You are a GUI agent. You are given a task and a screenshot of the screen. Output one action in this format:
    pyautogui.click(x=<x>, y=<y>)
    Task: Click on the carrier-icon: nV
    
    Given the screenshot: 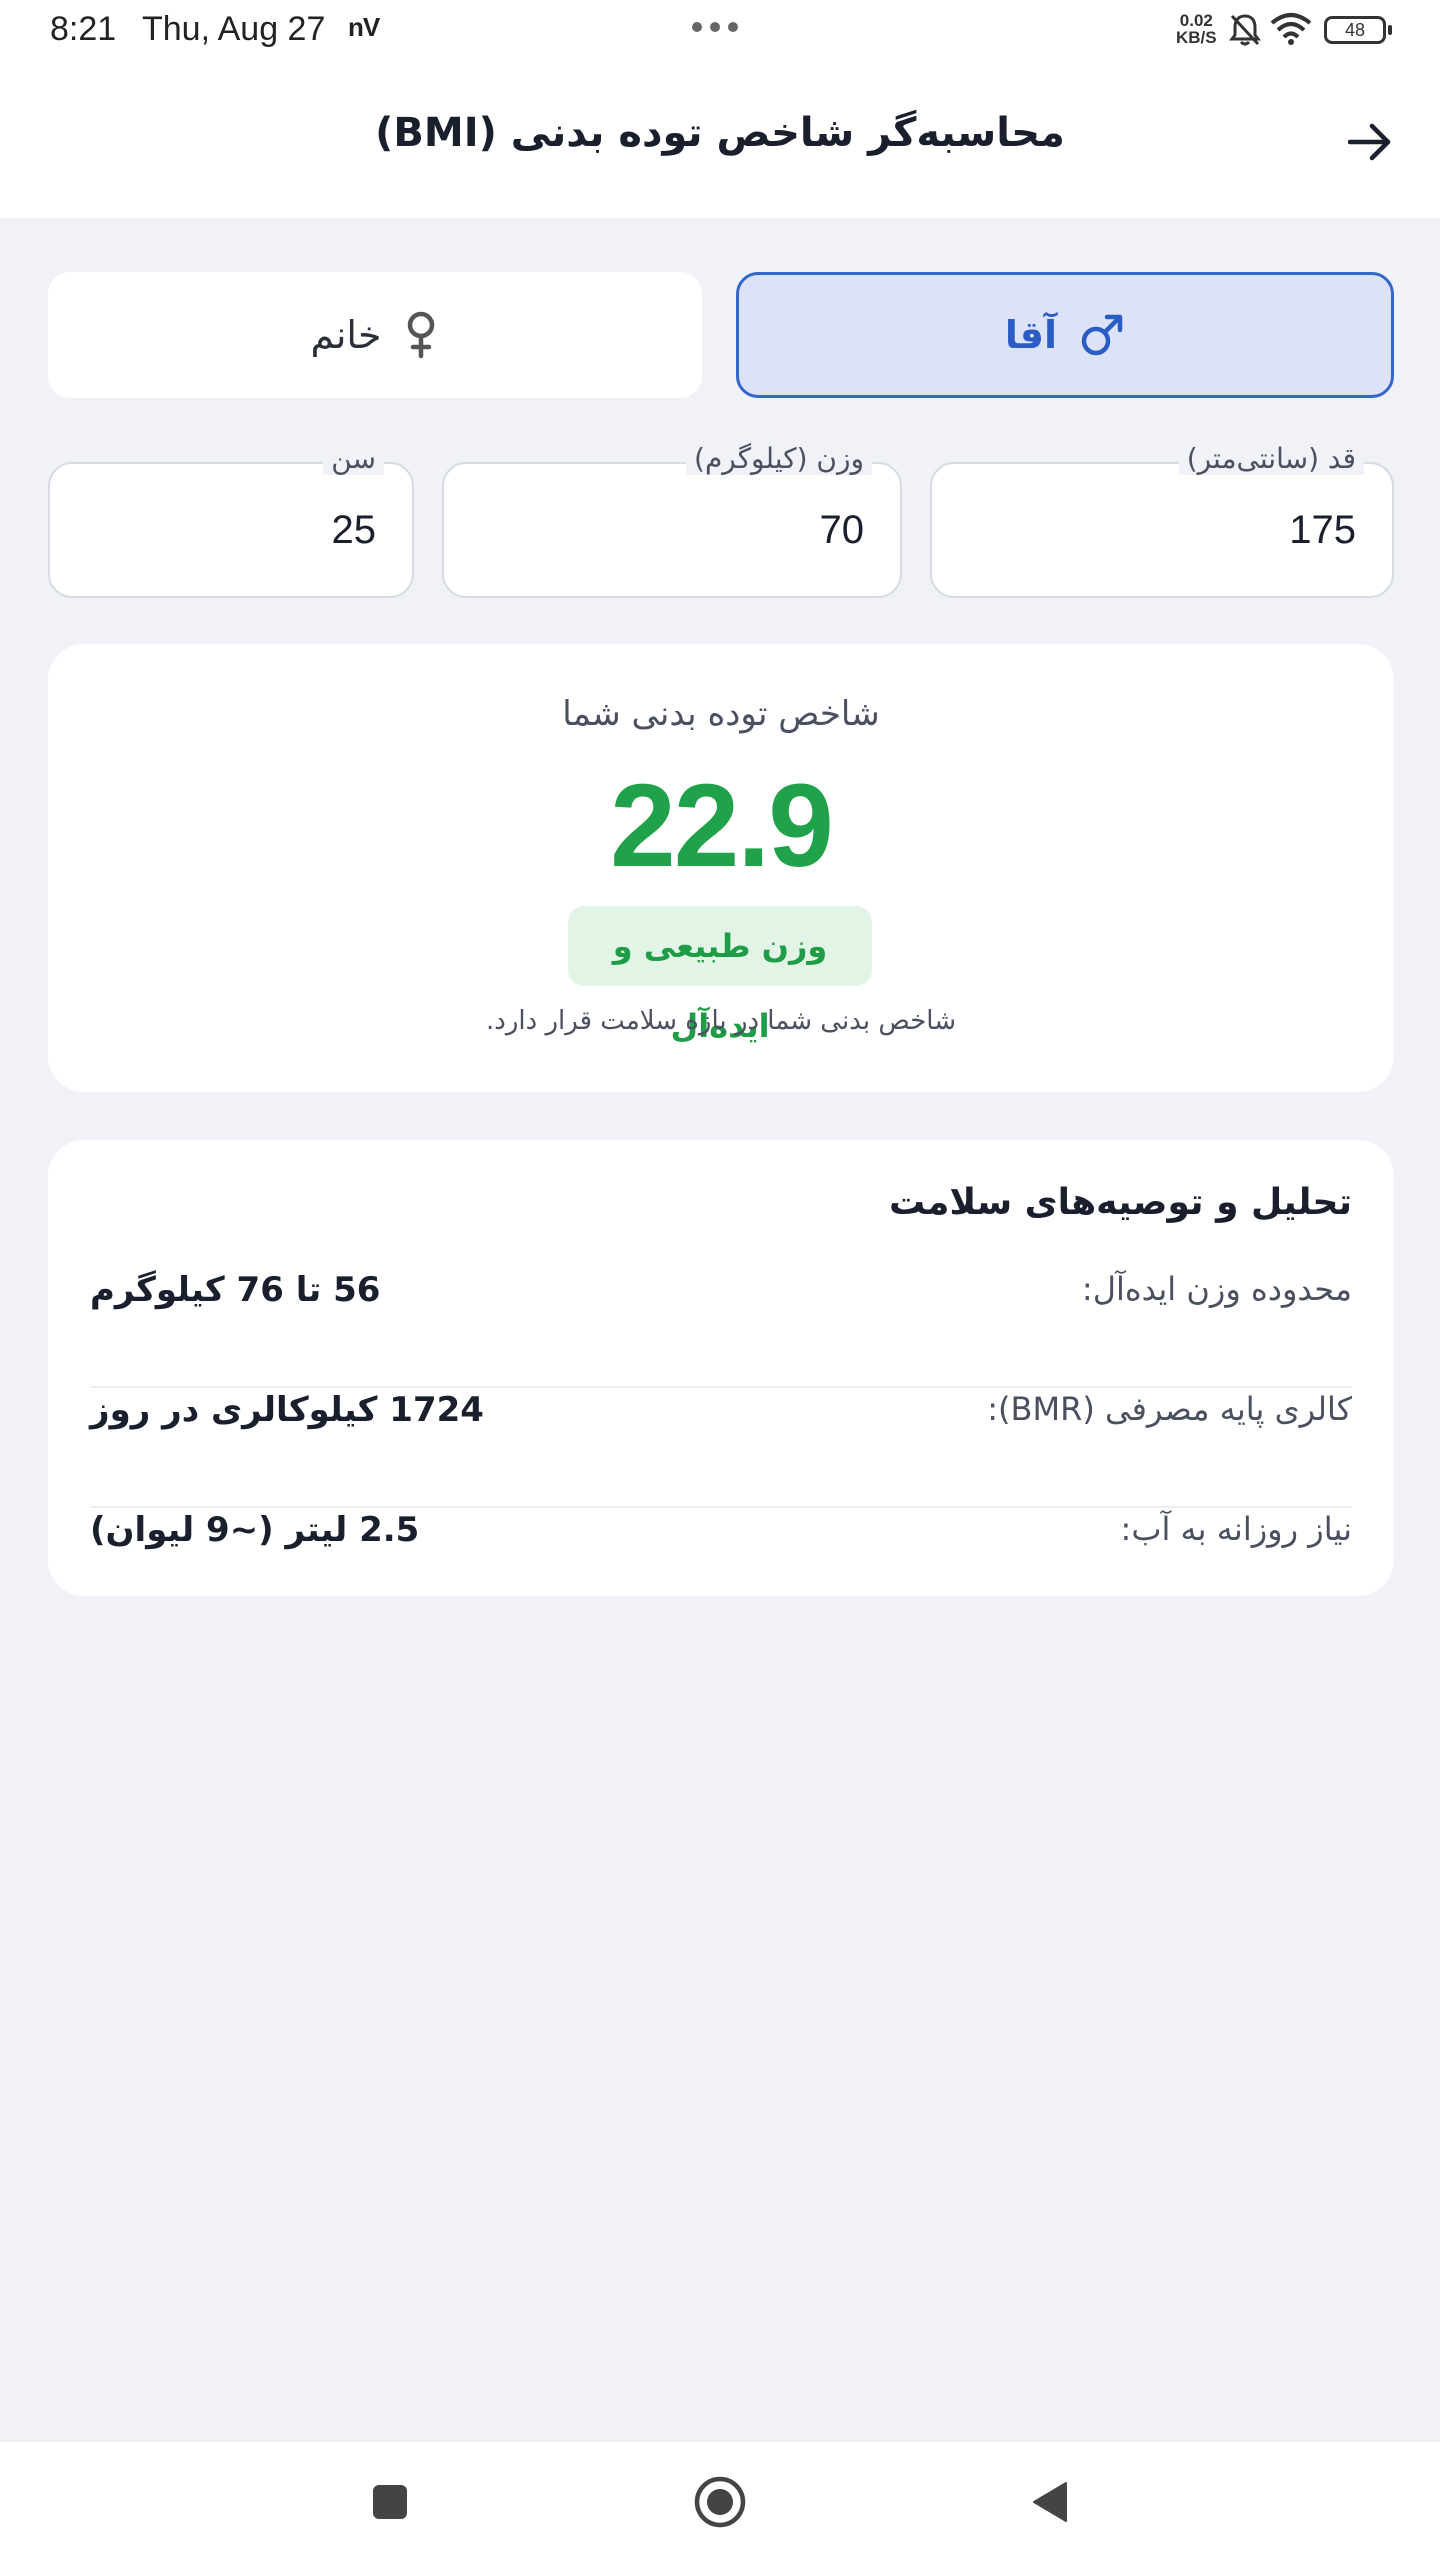 What is the action you would take?
    pyautogui.click(x=364, y=27)
    